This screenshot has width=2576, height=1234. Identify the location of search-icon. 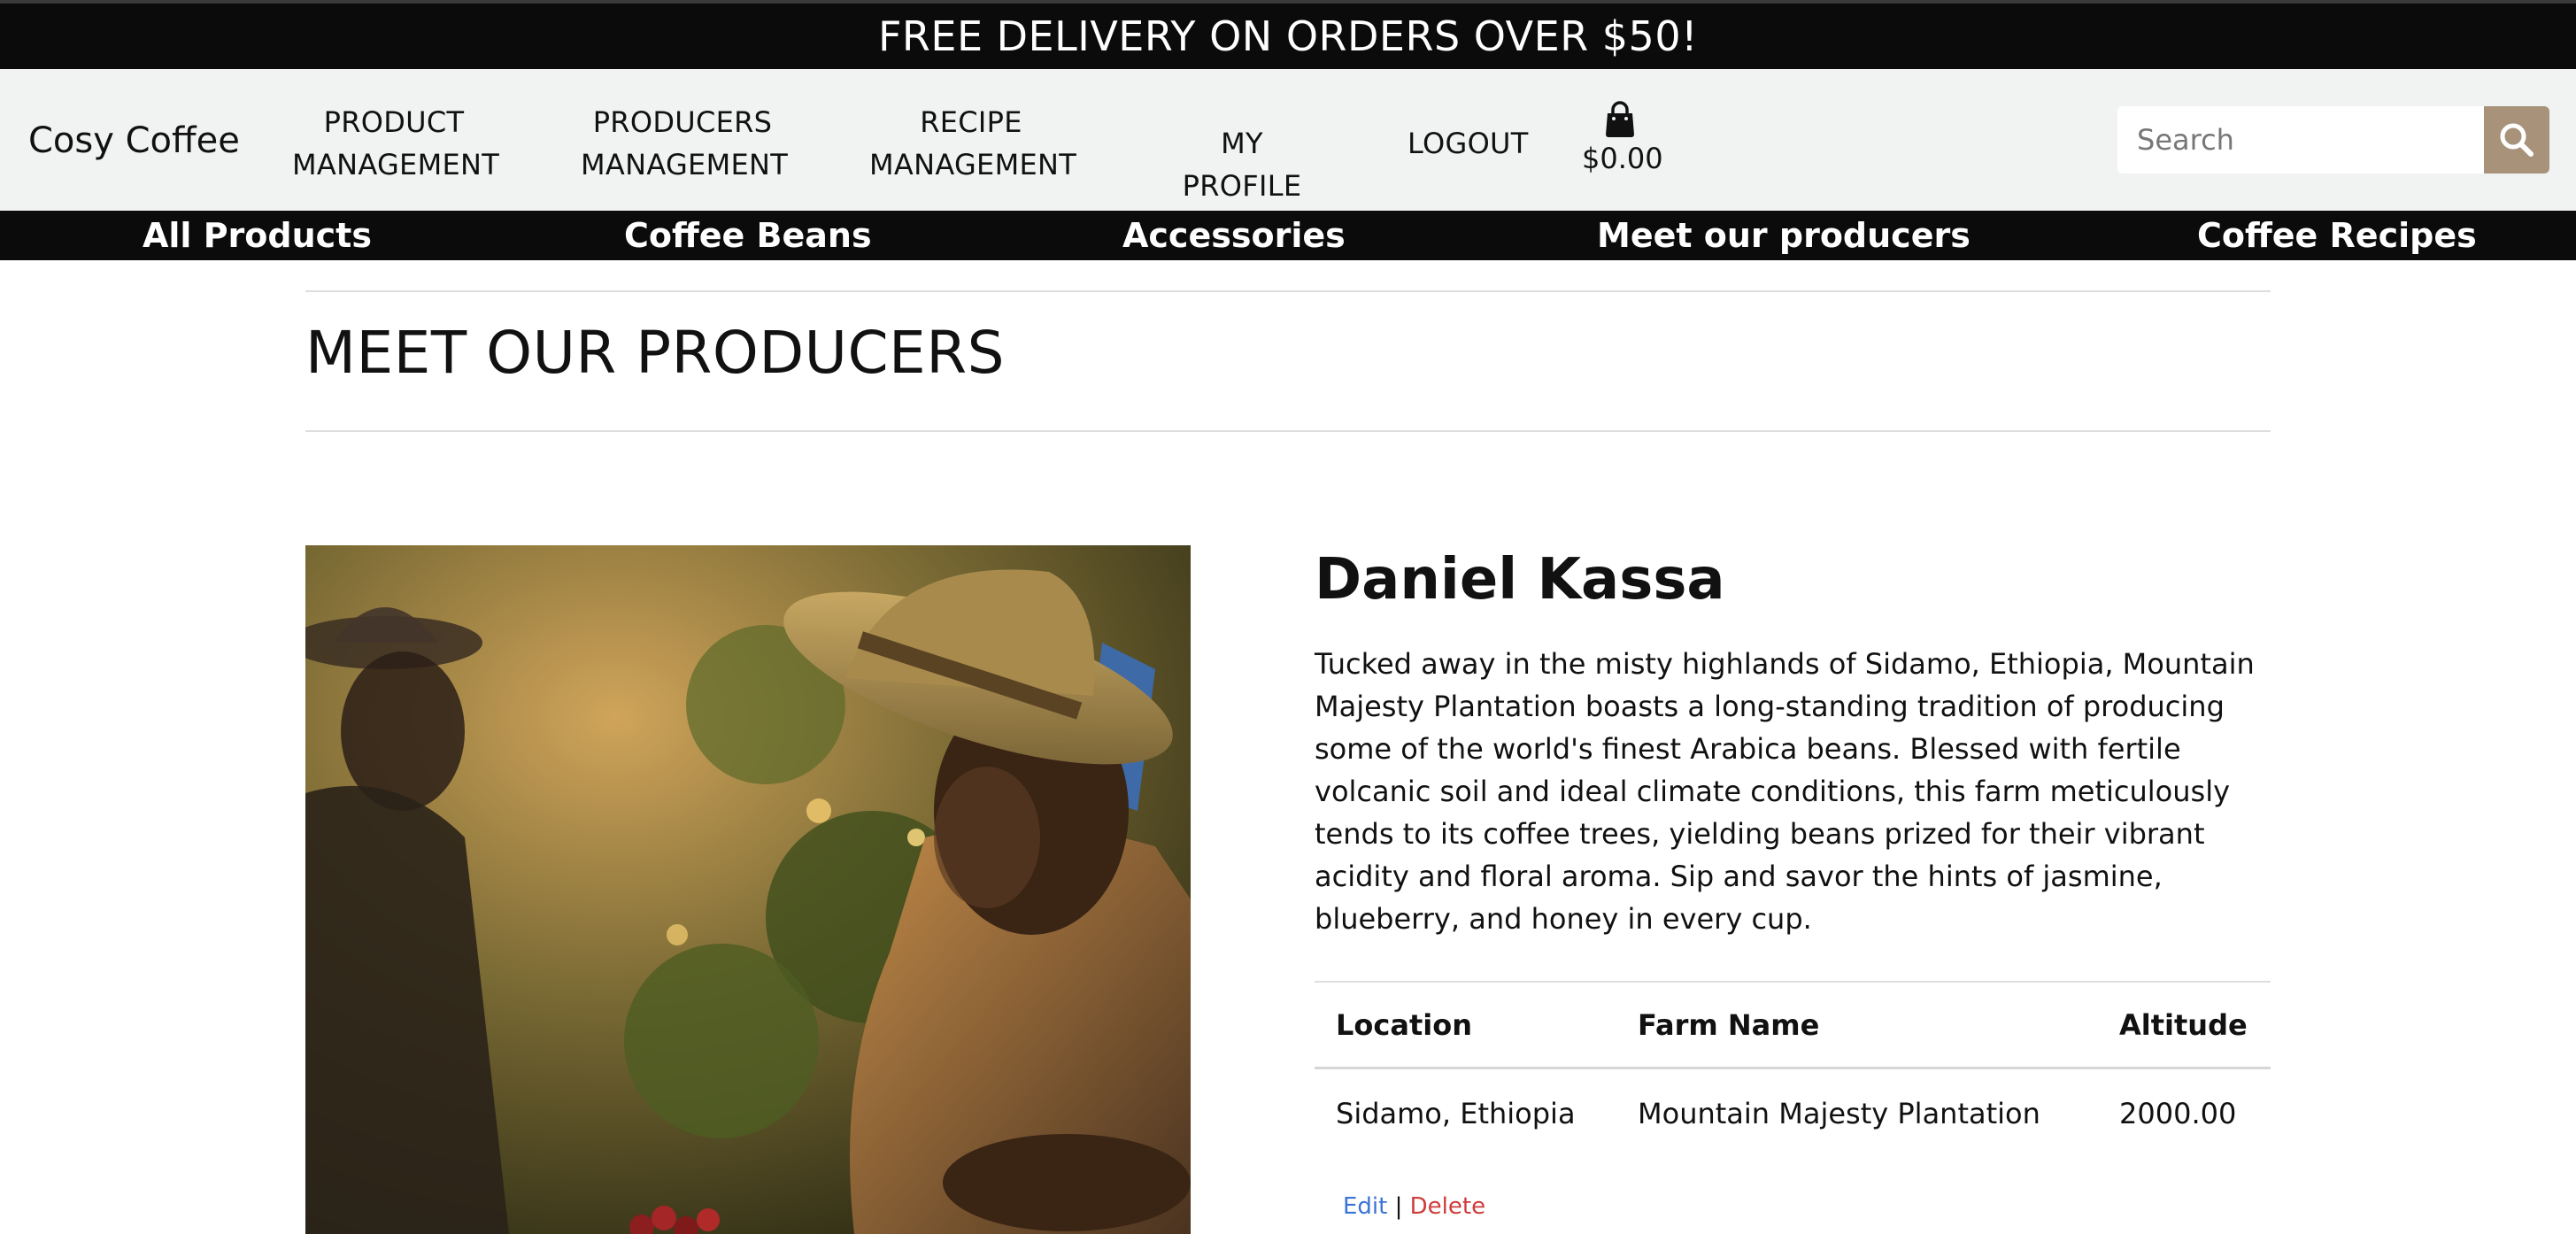
(2517, 140).